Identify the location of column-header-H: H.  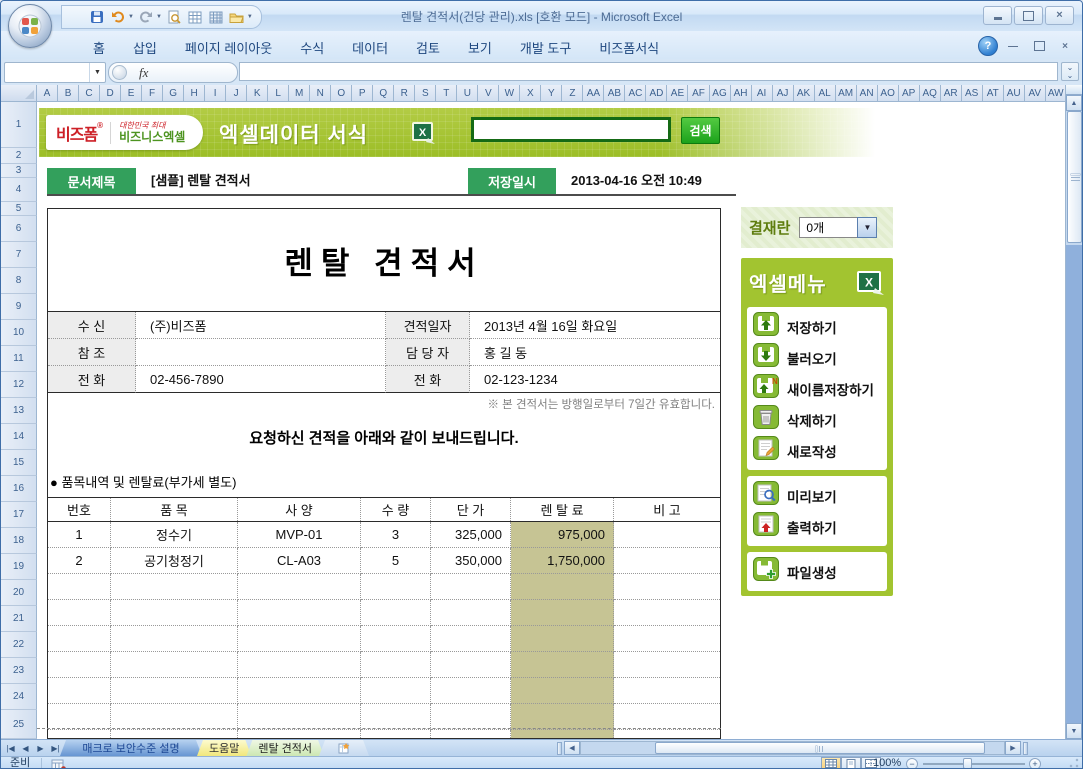
(195, 93).